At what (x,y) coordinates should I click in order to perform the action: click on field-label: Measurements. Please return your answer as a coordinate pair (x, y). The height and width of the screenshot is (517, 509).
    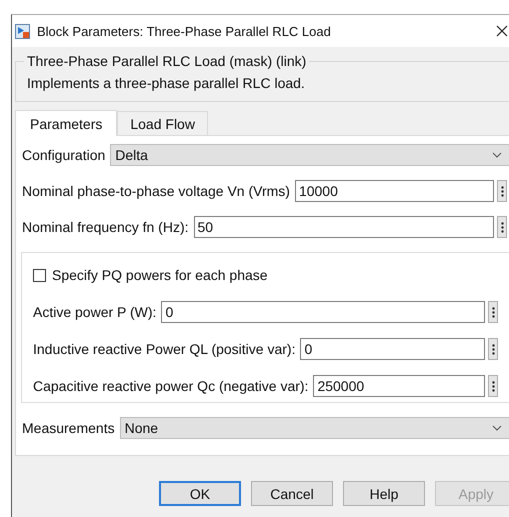
    Looking at the image, I should click on (68, 428).